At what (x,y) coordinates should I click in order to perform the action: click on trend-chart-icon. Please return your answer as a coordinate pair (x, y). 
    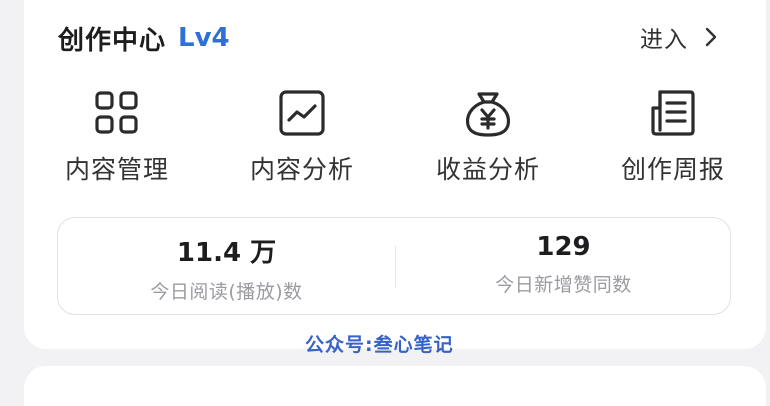
    Looking at the image, I should click on (302, 113).